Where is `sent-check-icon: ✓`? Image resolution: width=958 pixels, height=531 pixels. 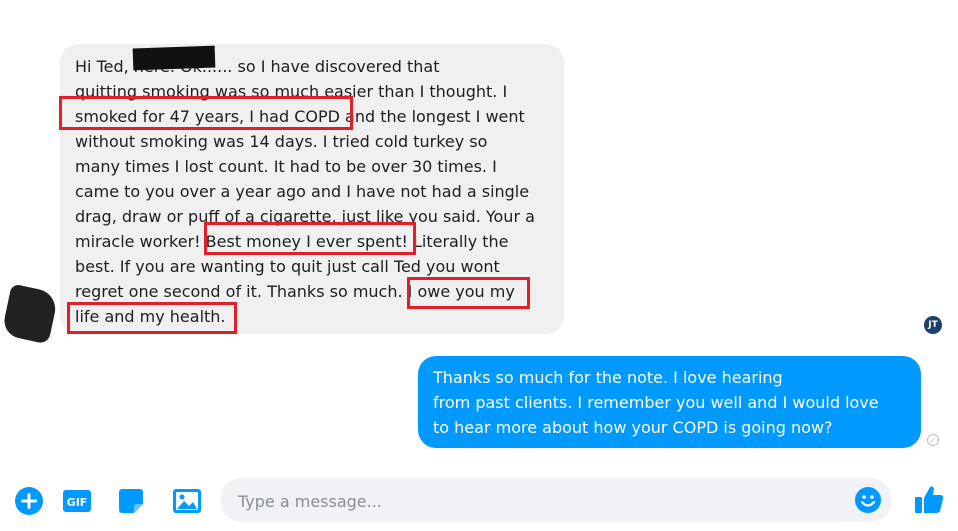
sent-check-icon: ✓ is located at coordinates (933, 440).